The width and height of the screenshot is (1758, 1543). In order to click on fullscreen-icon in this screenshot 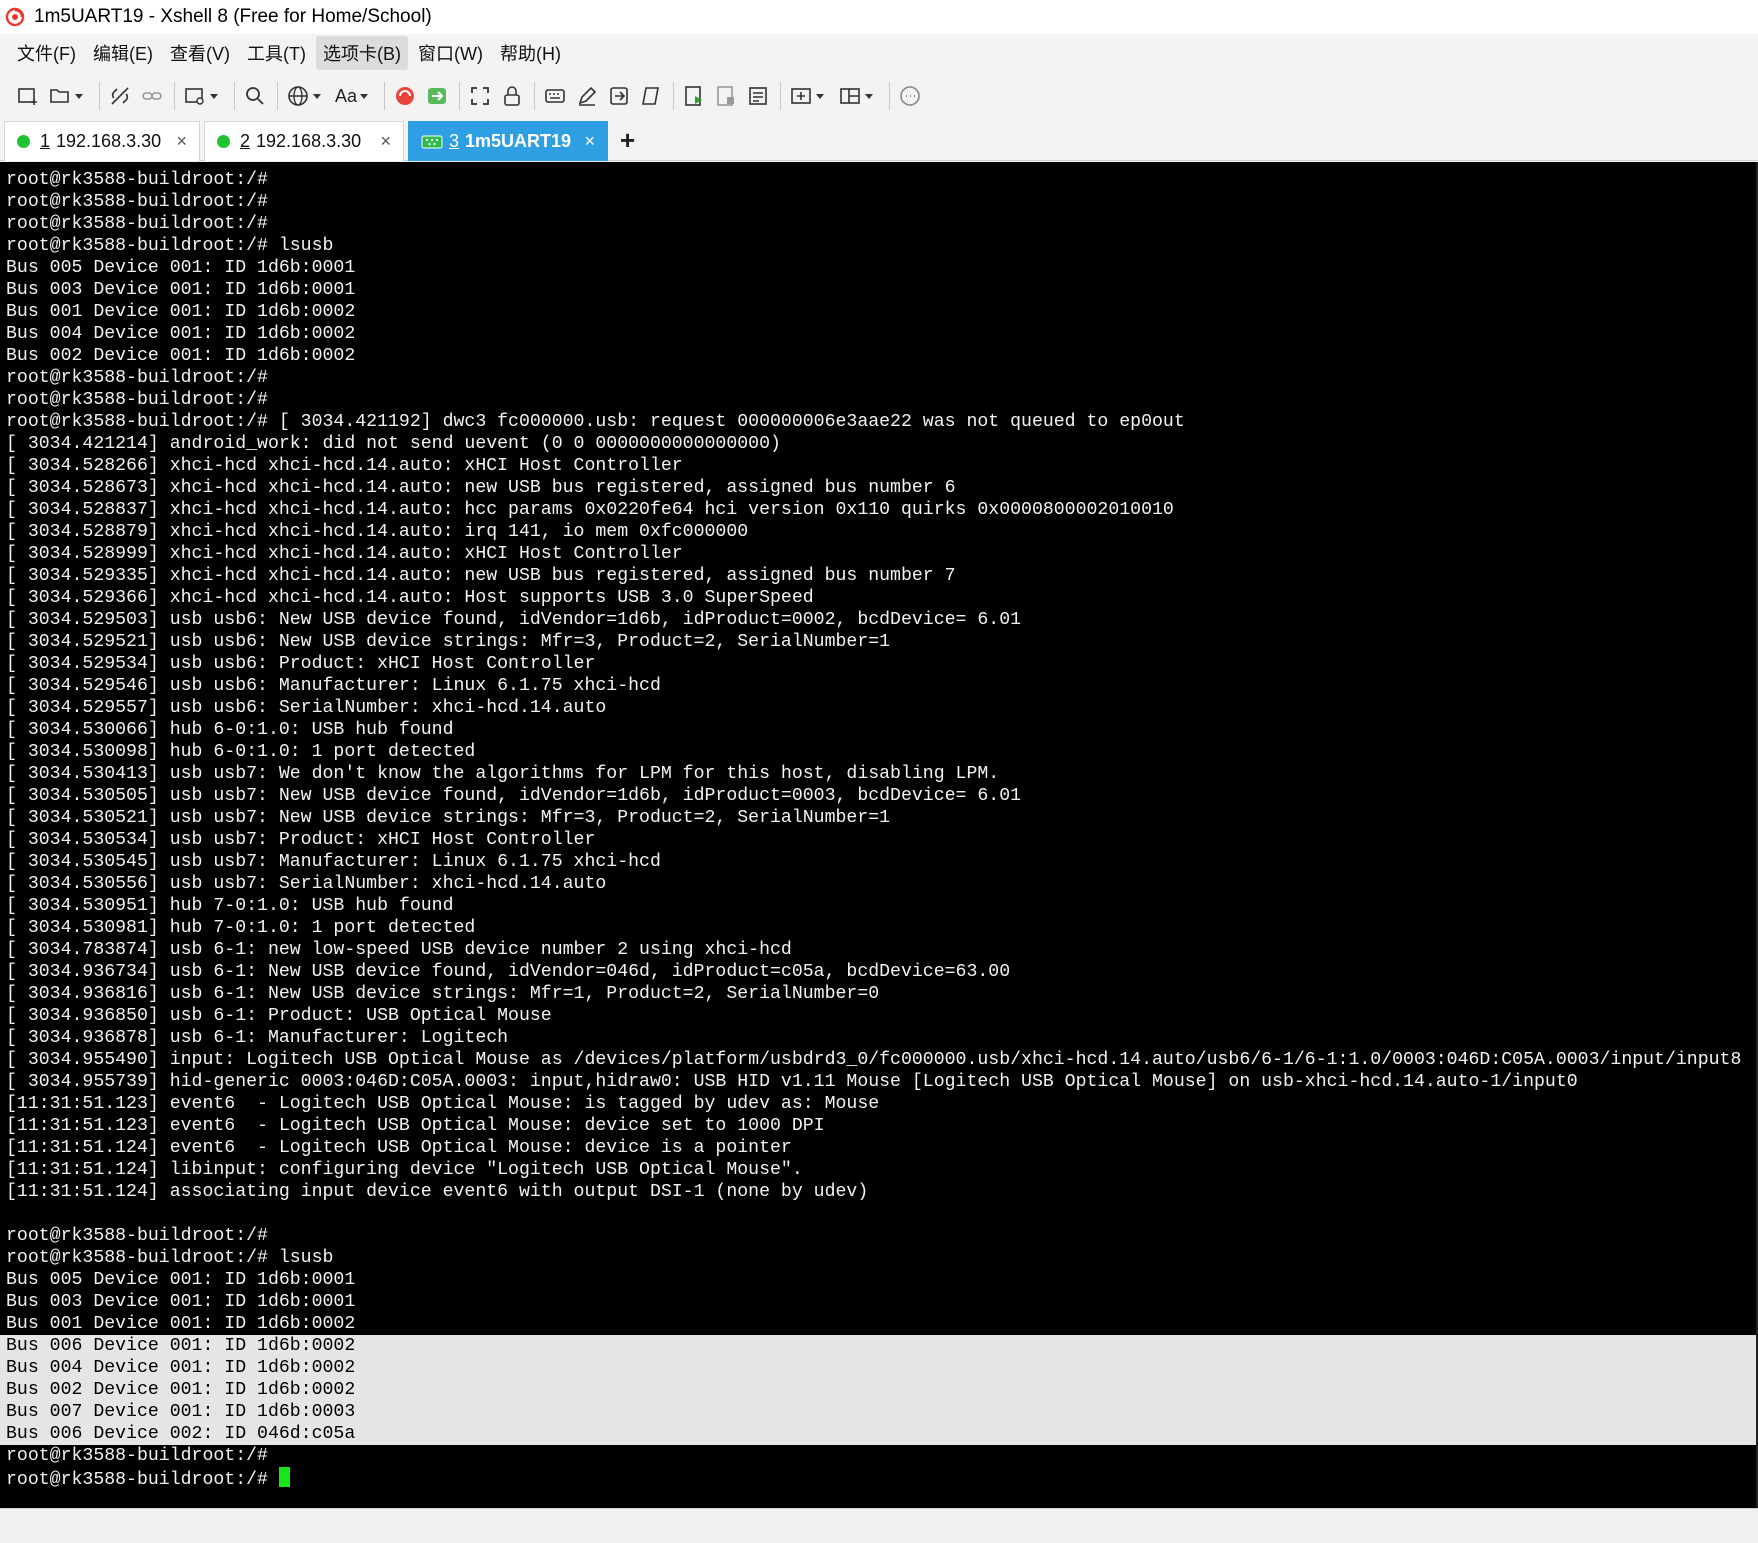, I will do `click(480, 96)`.